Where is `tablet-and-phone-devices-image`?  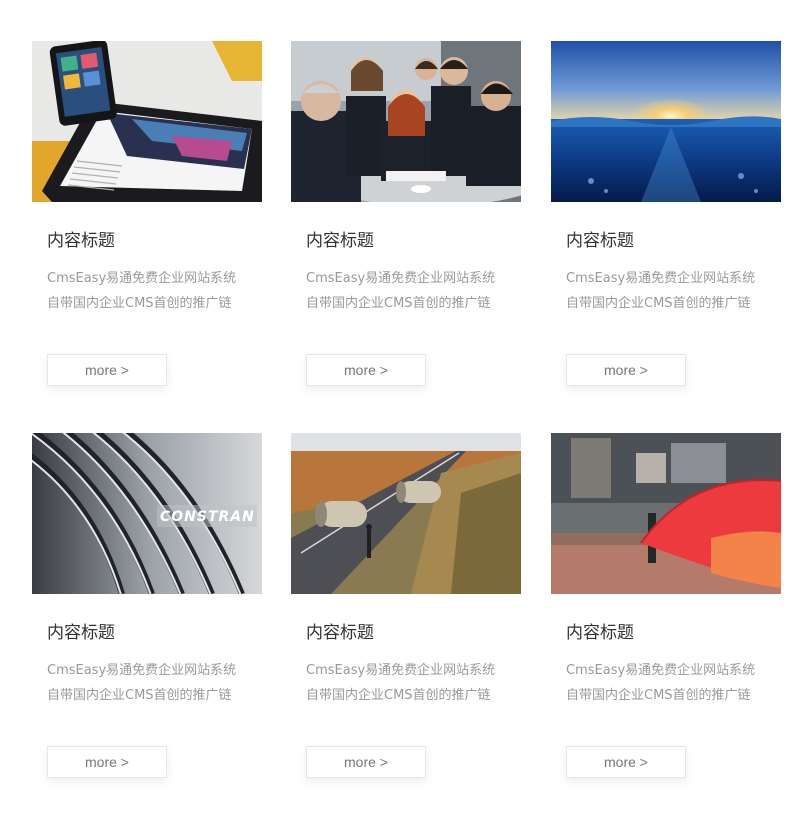
tablet-and-phone-devices-image is located at coordinates (147, 121).